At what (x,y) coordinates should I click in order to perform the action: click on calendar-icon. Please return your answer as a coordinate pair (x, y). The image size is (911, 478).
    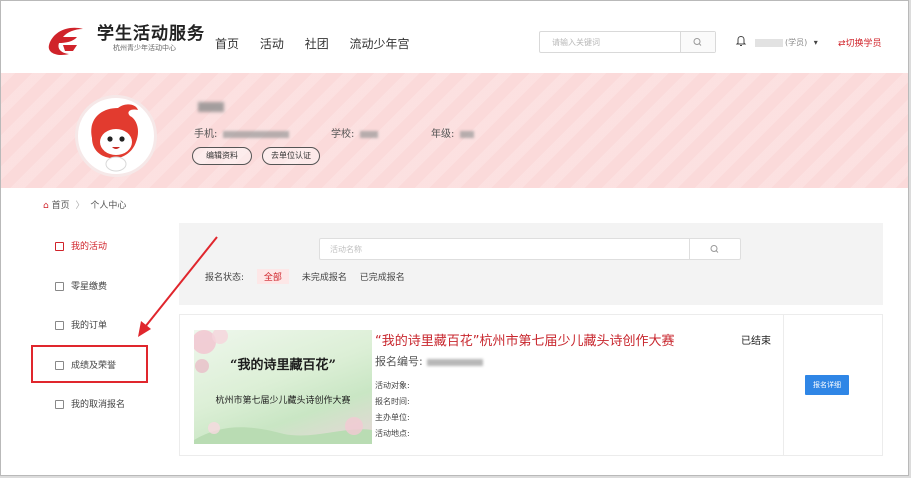
    Looking at the image, I should click on (59, 246).